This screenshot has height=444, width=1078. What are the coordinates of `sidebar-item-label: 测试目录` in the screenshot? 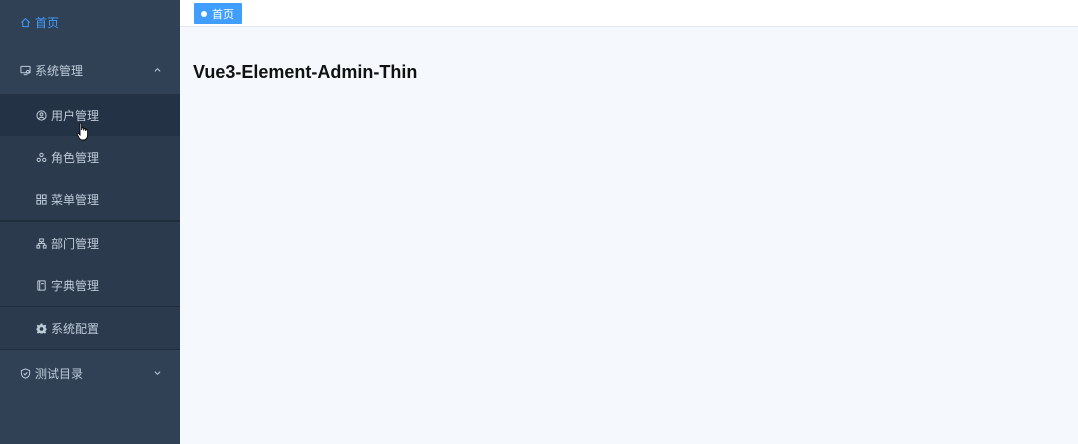 It's located at (59, 373).